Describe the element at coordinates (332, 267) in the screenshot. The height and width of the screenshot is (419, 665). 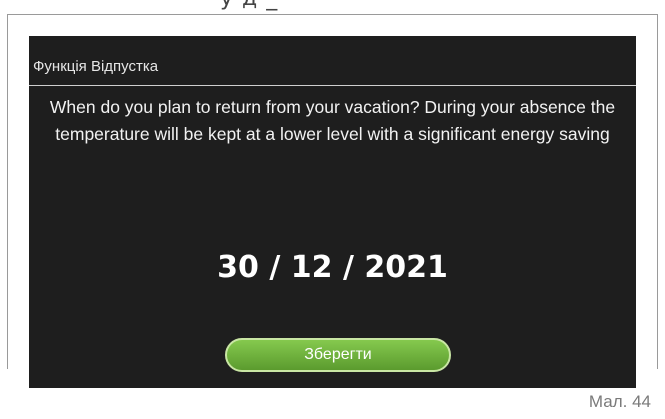
I see `return-date: 30 / 12 / 2021` at that location.